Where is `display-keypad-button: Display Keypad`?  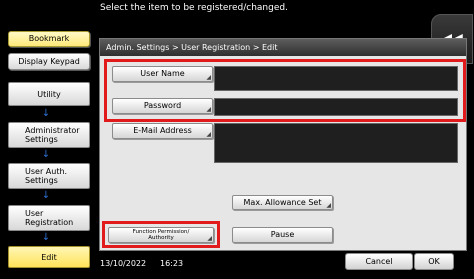
display-keypad-button: Display Keypad is located at coordinates (49, 61).